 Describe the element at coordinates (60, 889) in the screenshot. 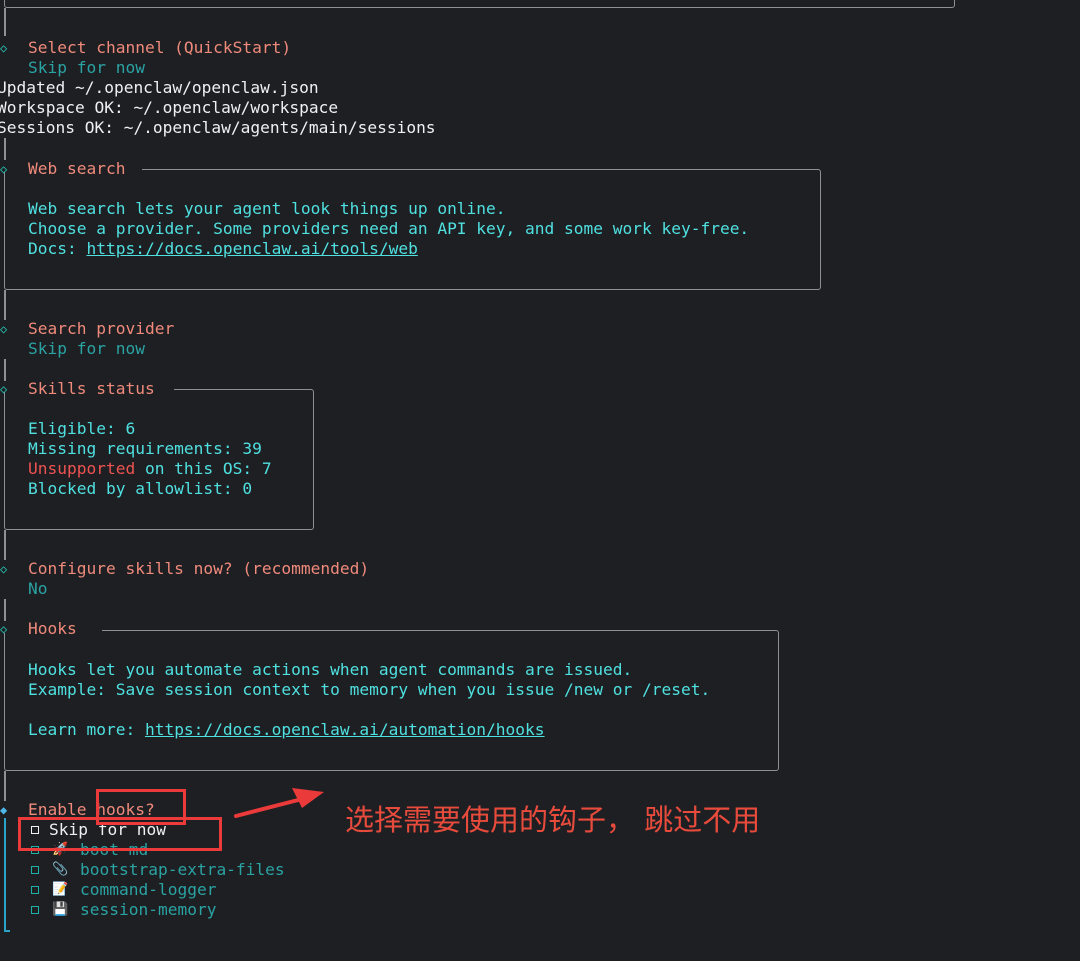

I see `memo-icon: 📝` at that location.